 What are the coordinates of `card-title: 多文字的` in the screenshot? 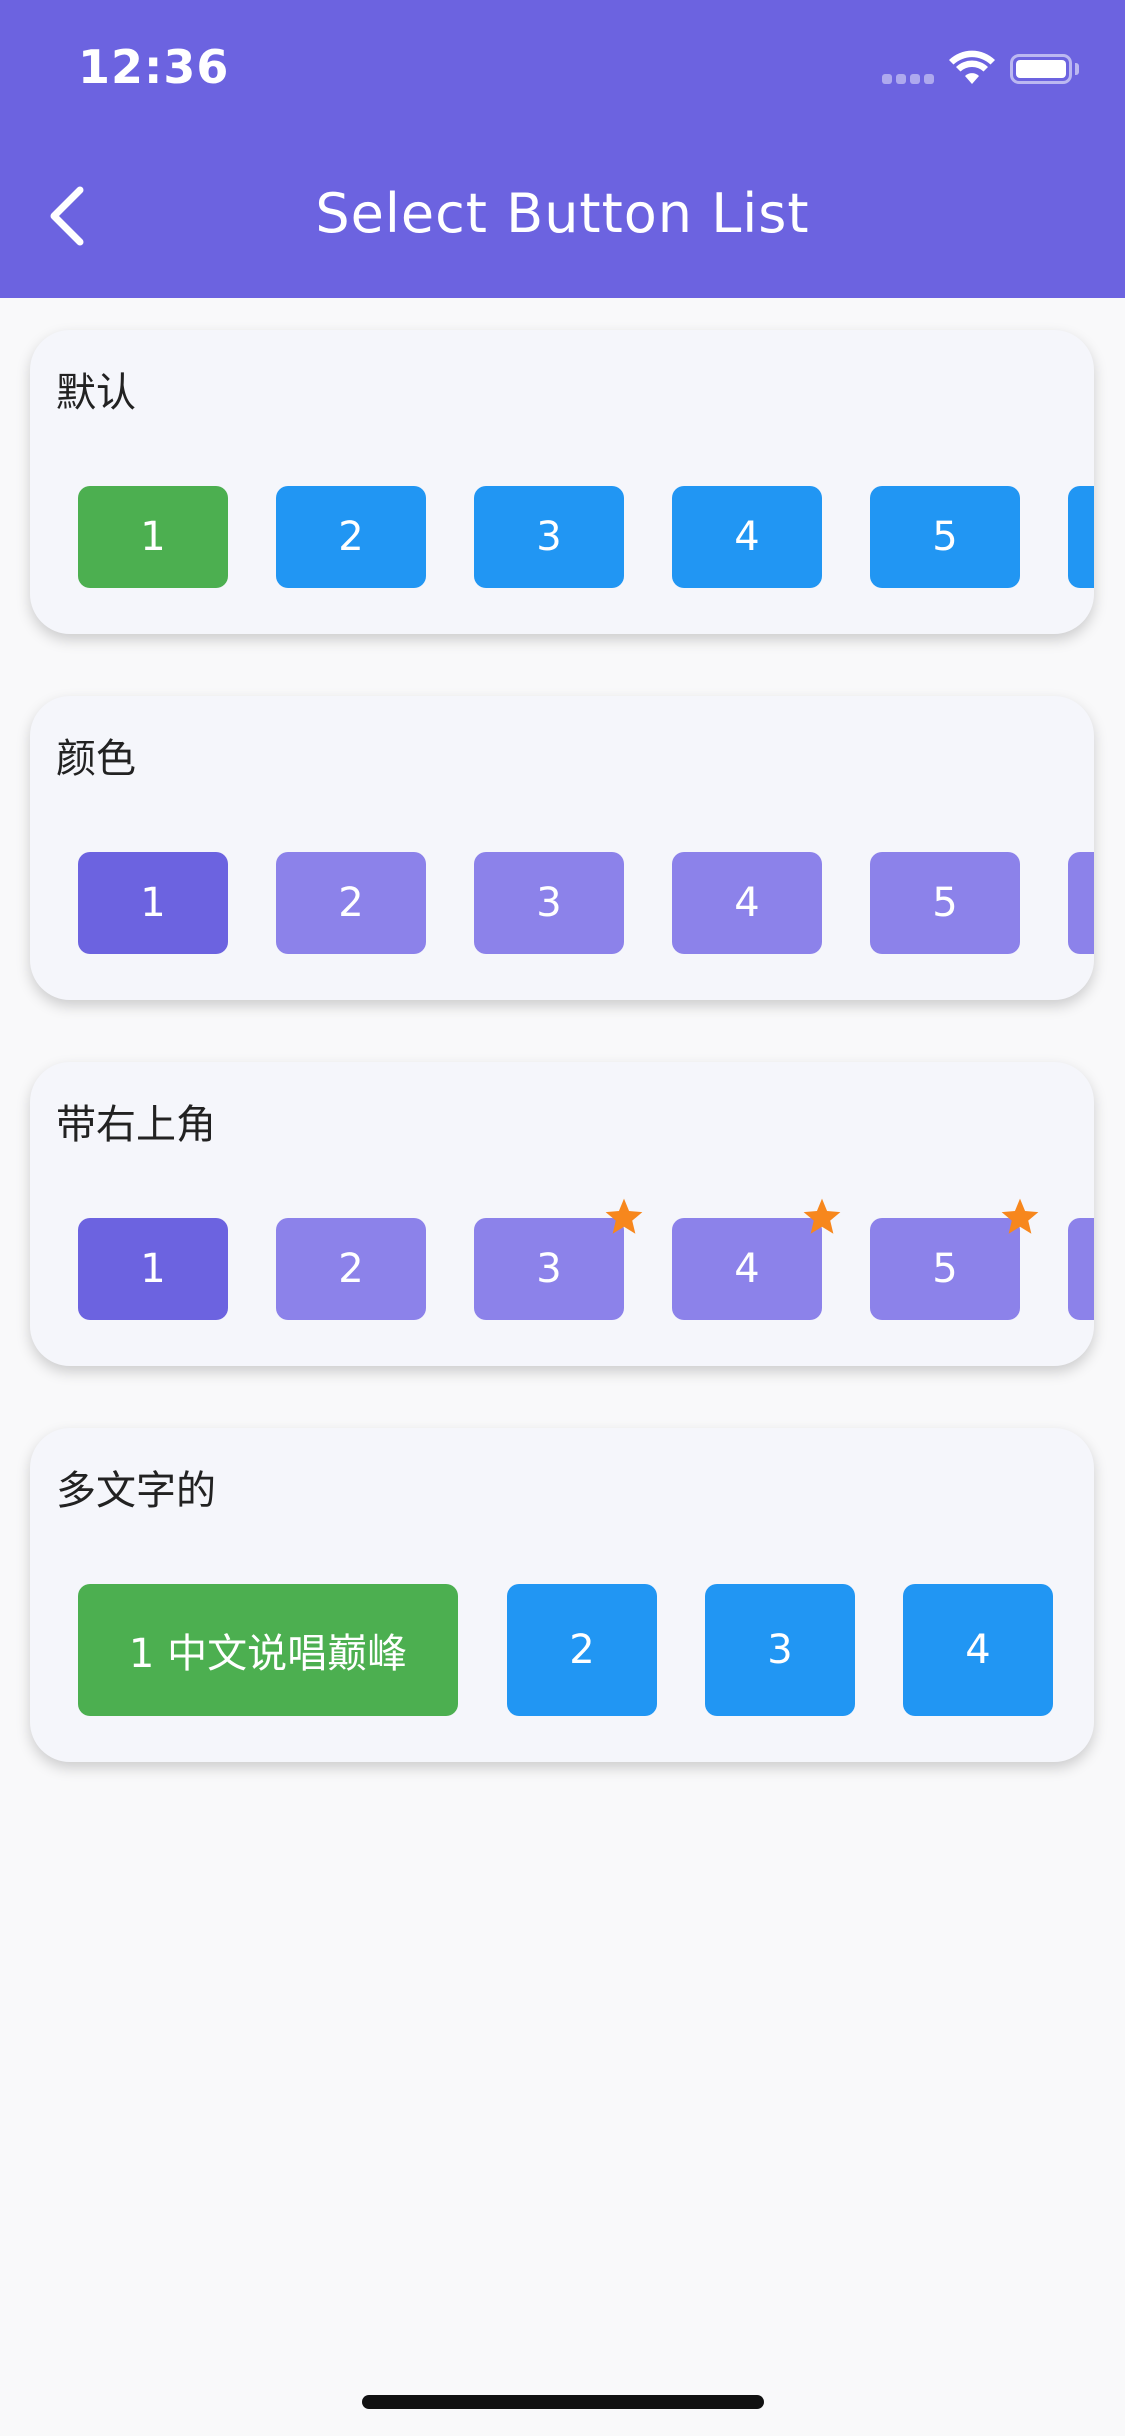 It's located at (136, 1491).